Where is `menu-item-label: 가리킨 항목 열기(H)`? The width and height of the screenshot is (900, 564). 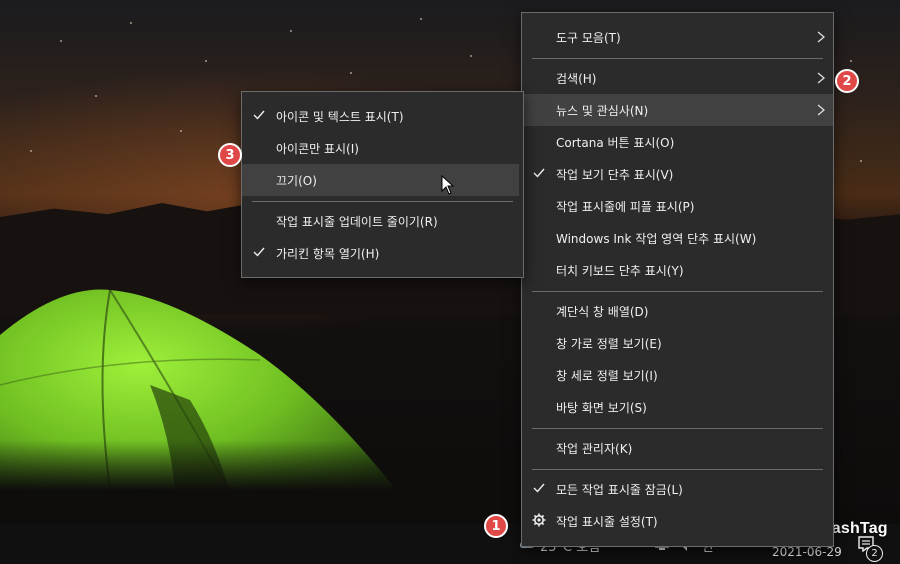
menu-item-label: 가리킨 항목 열기(H) is located at coordinates (328, 254).